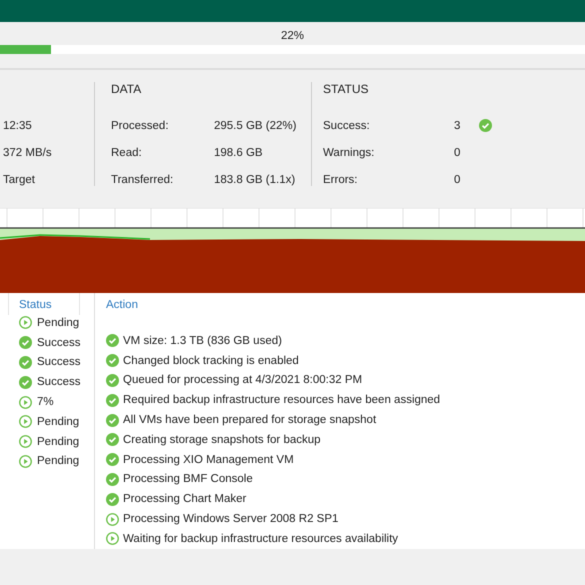 The height and width of the screenshot is (585, 585). I want to click on log-message: VM size: 1.3 TB (836 GB used), so click(202, 340).